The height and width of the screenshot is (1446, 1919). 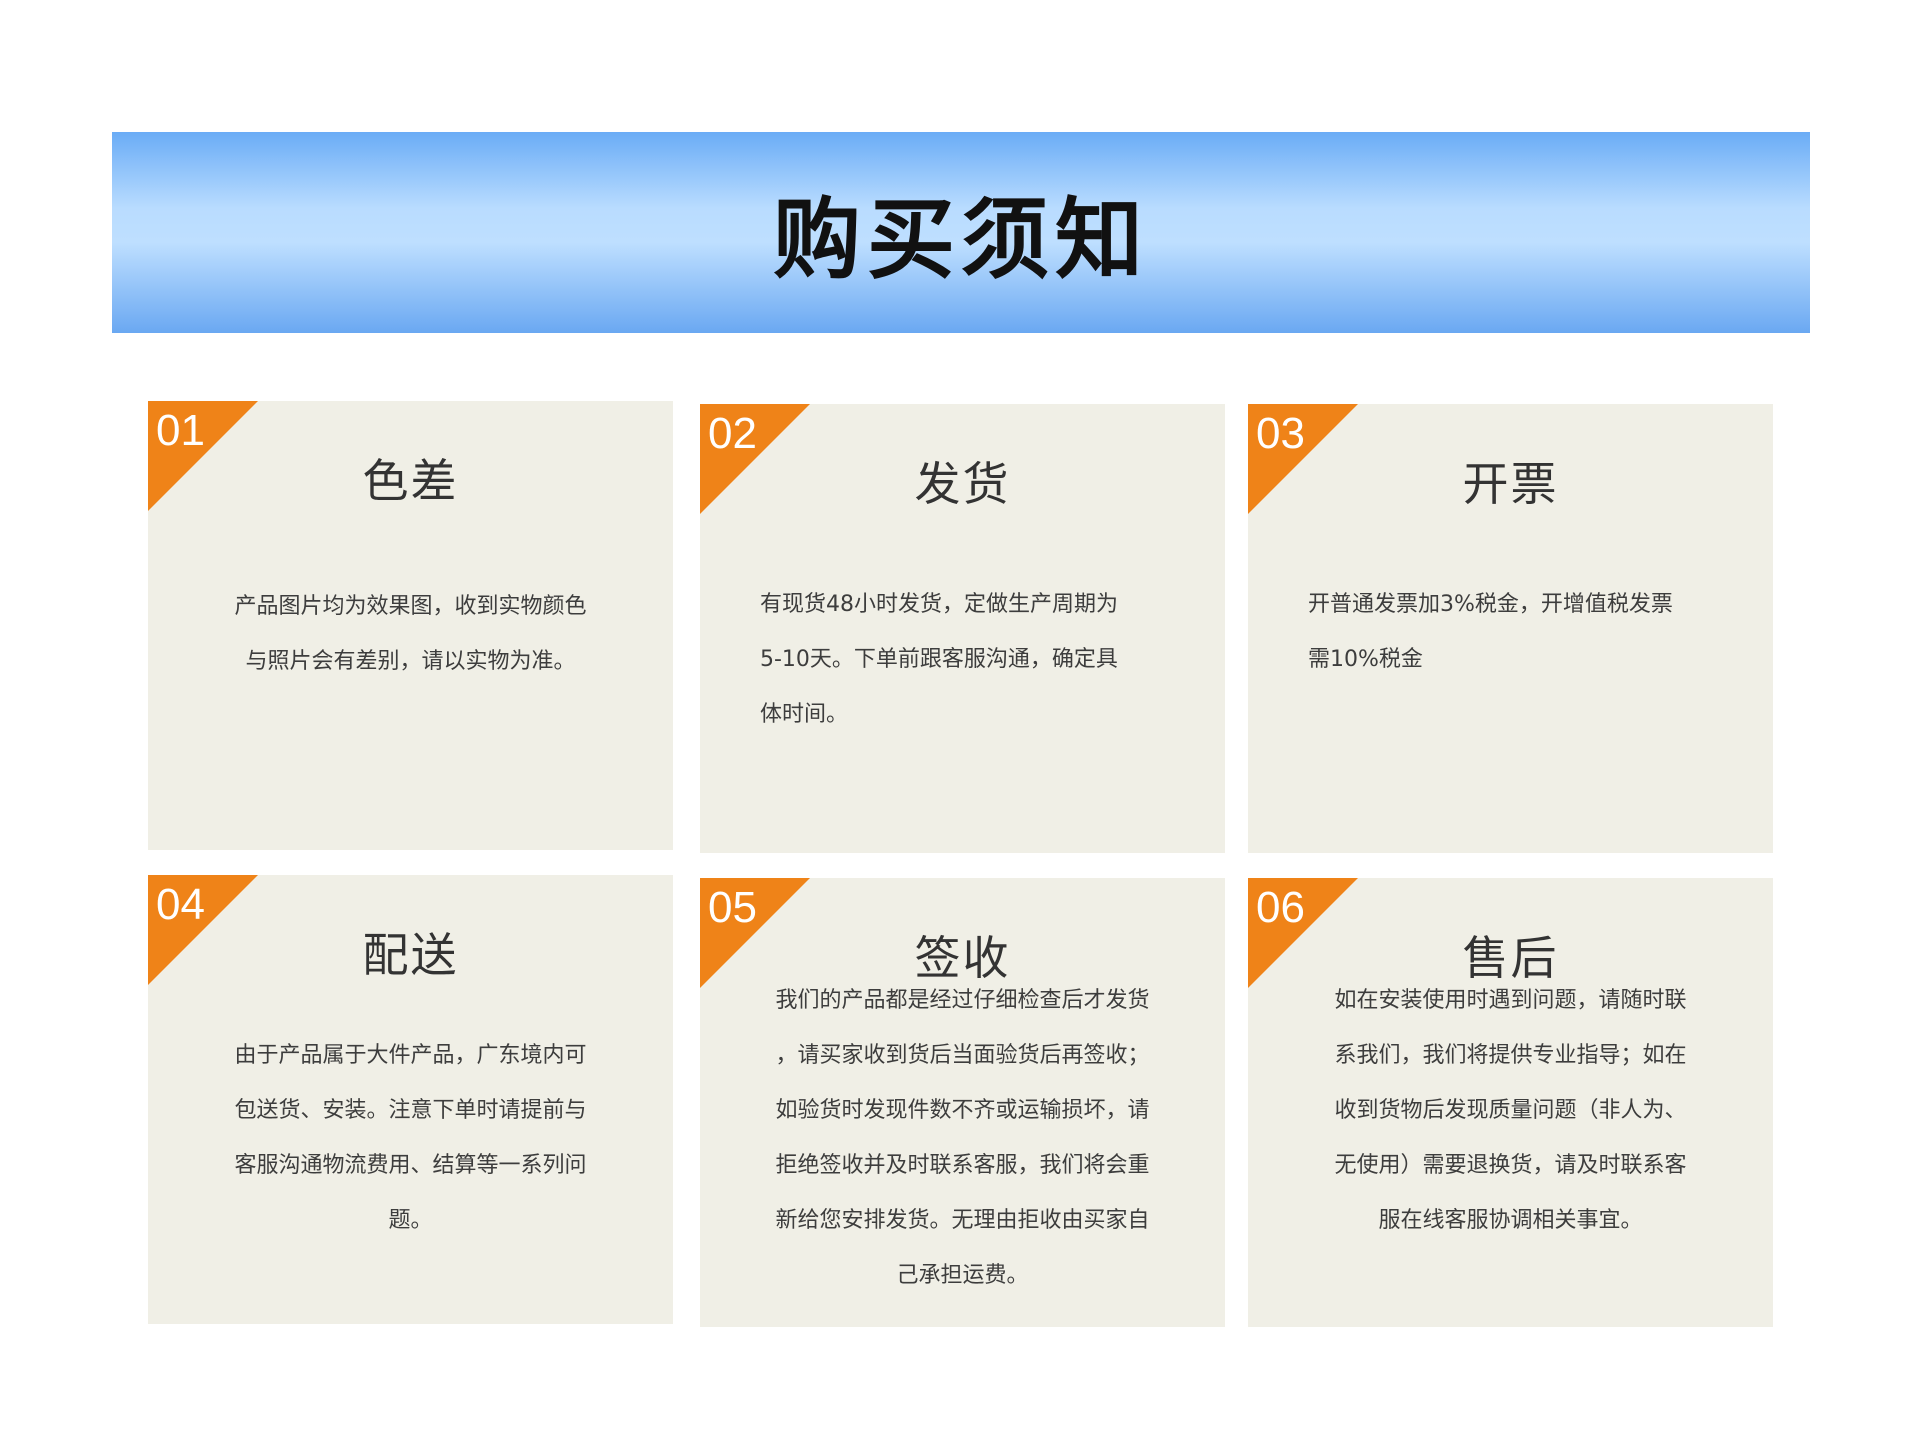 I want to click on card-text-line: 收到货物后发现质量问题（非人为、, so click(x=1510, y=1110).